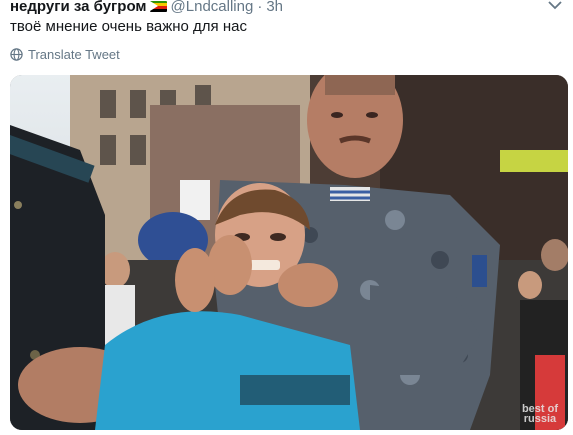  I want to click on chevron-down-icon, so click(555, 5).